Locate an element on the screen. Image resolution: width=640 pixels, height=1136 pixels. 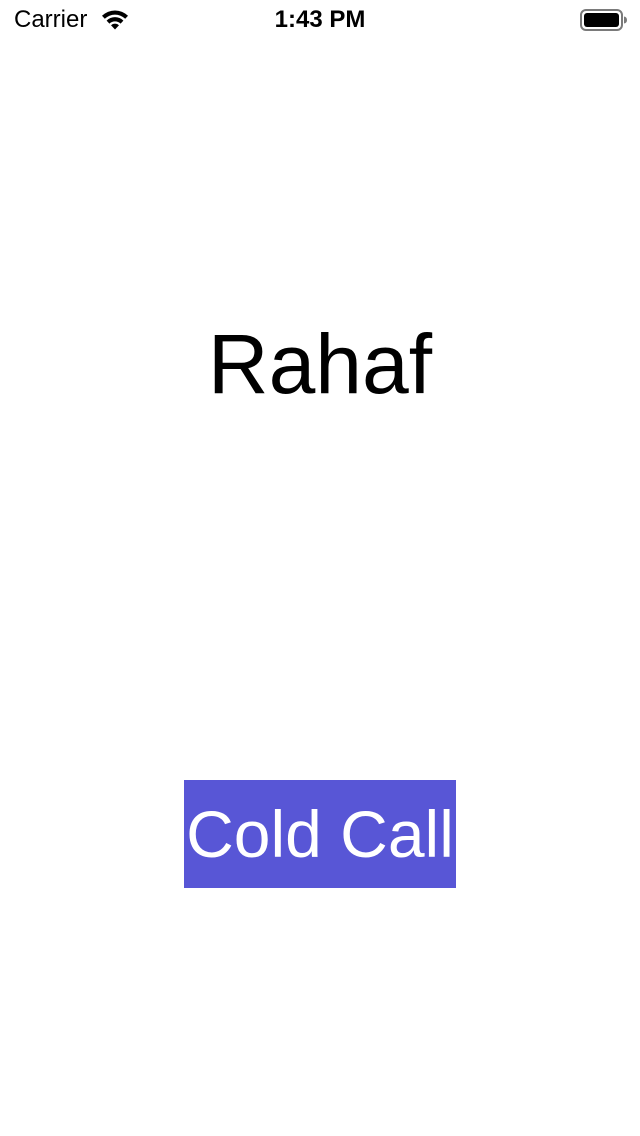
status-time: 1:43 PM is located at coordinates (320, 19).